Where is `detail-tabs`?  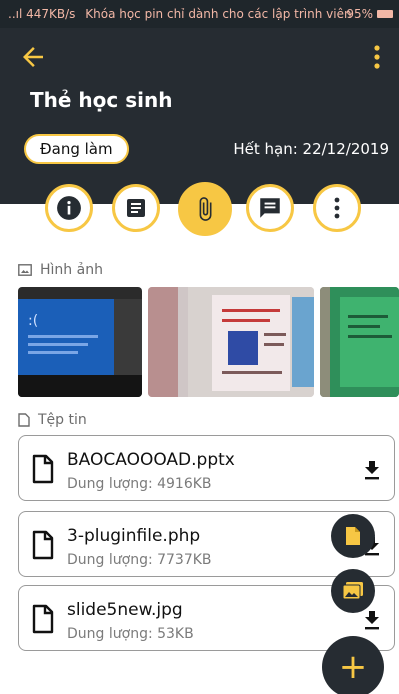
detail-tabs is located at coordinates (199, 209).